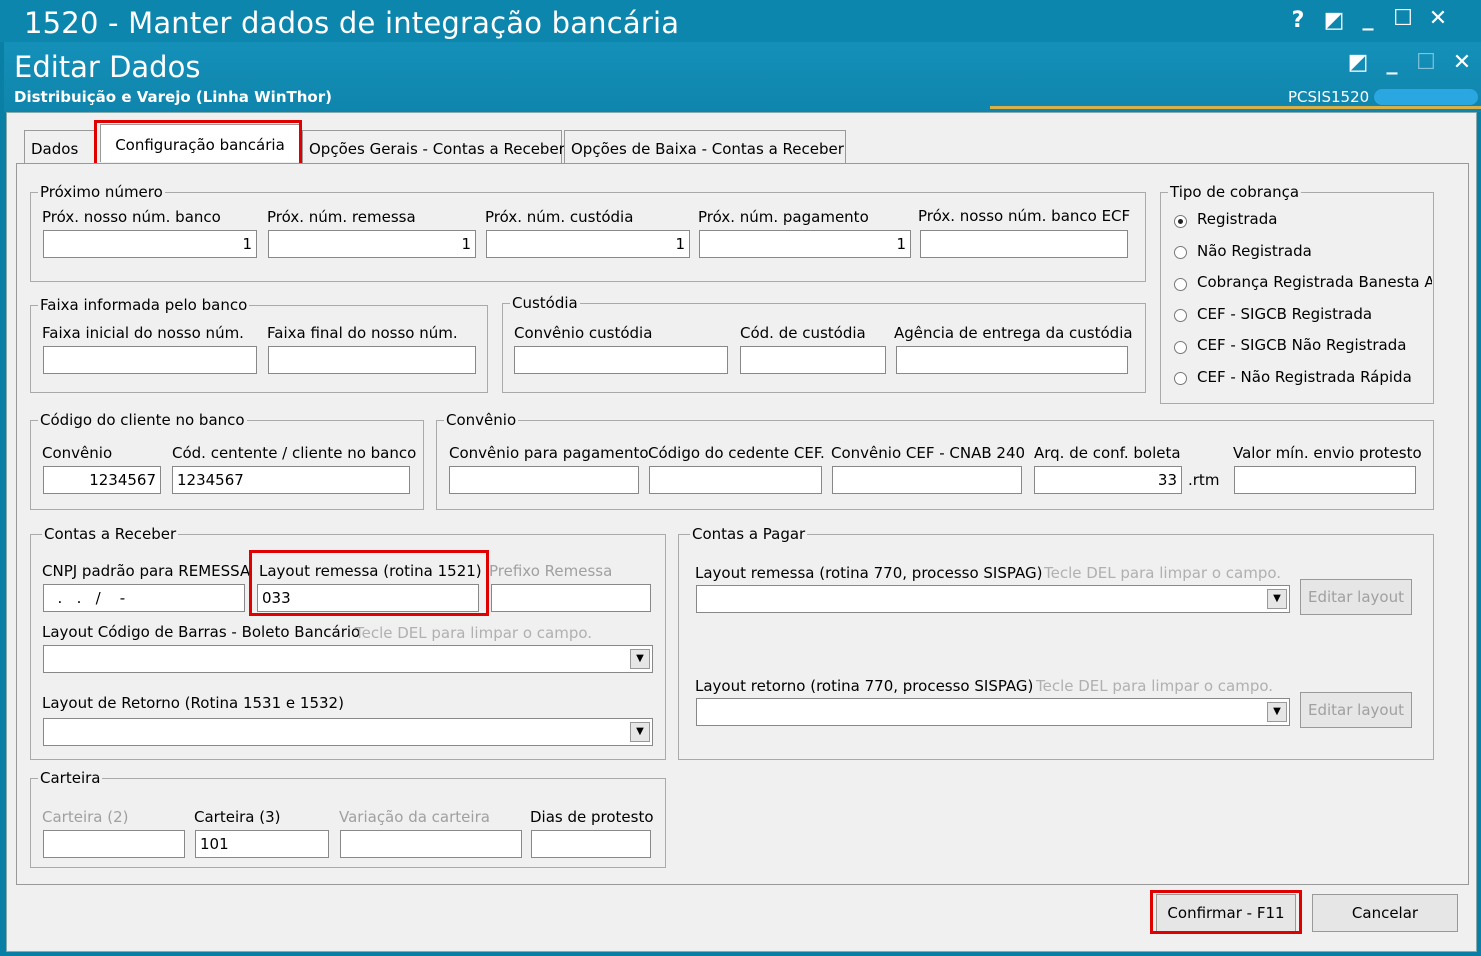  Describe the element at coordinates (1180, 284) in the screenshot. I see `radio-banesta` at that location.